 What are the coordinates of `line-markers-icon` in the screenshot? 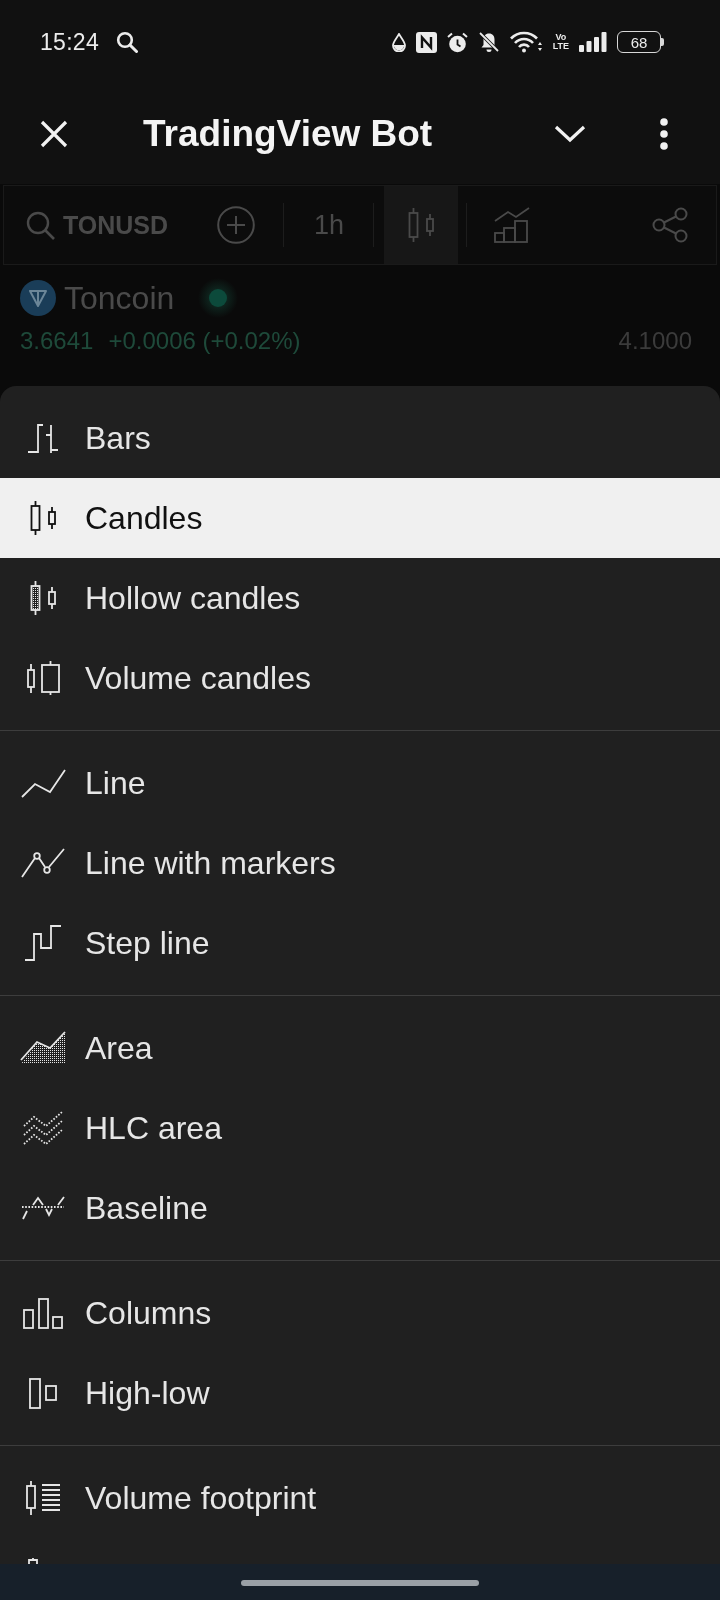 It's located at (43, 863).